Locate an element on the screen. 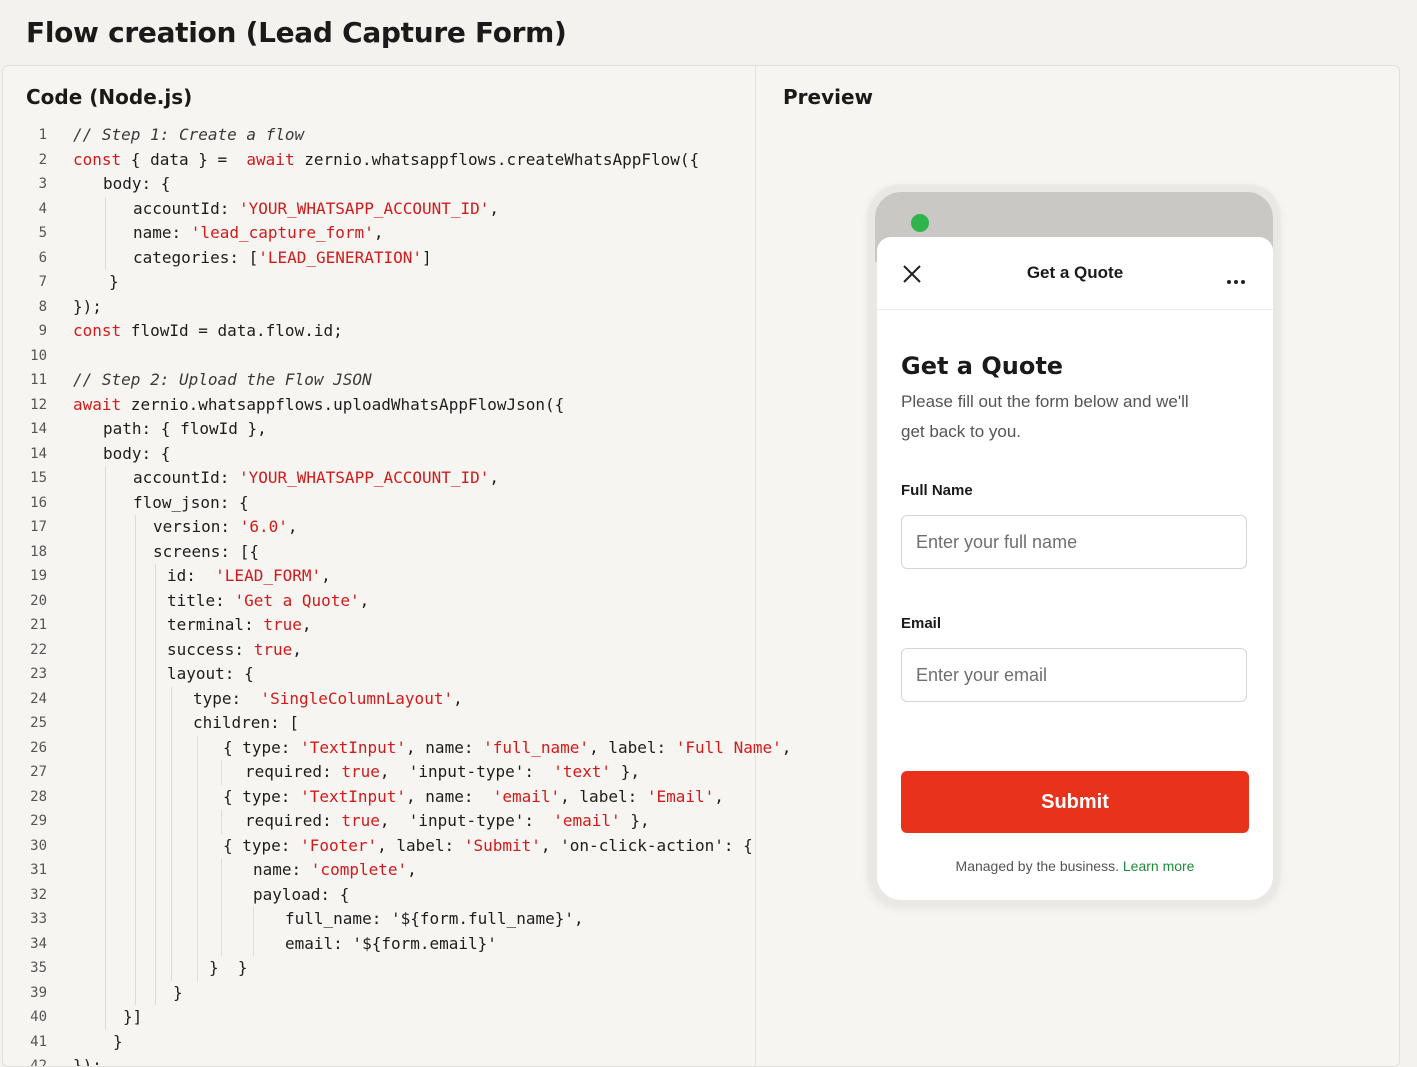 The image size is (1417, 1067). code-panel-title: Code (Node.js) is located at coordinates (109, 97).